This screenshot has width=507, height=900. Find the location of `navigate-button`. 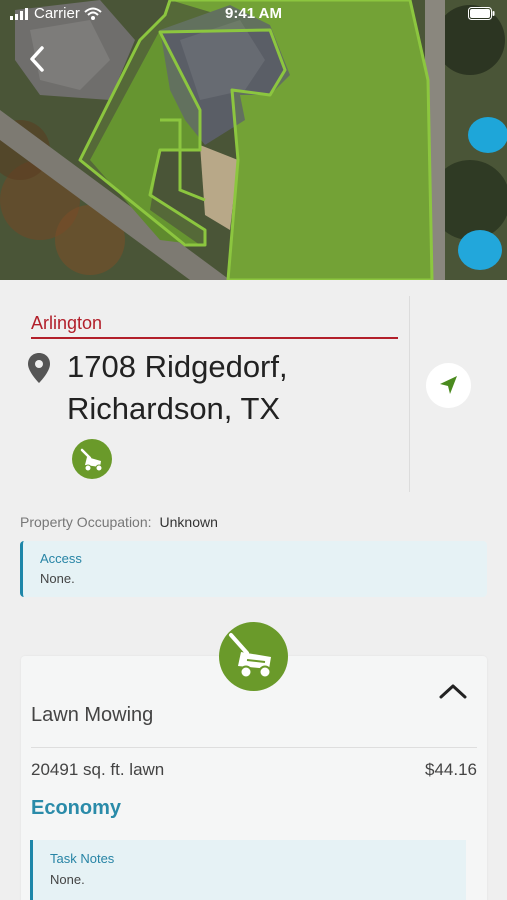

navigate-button is located at coordinates (448, 385).